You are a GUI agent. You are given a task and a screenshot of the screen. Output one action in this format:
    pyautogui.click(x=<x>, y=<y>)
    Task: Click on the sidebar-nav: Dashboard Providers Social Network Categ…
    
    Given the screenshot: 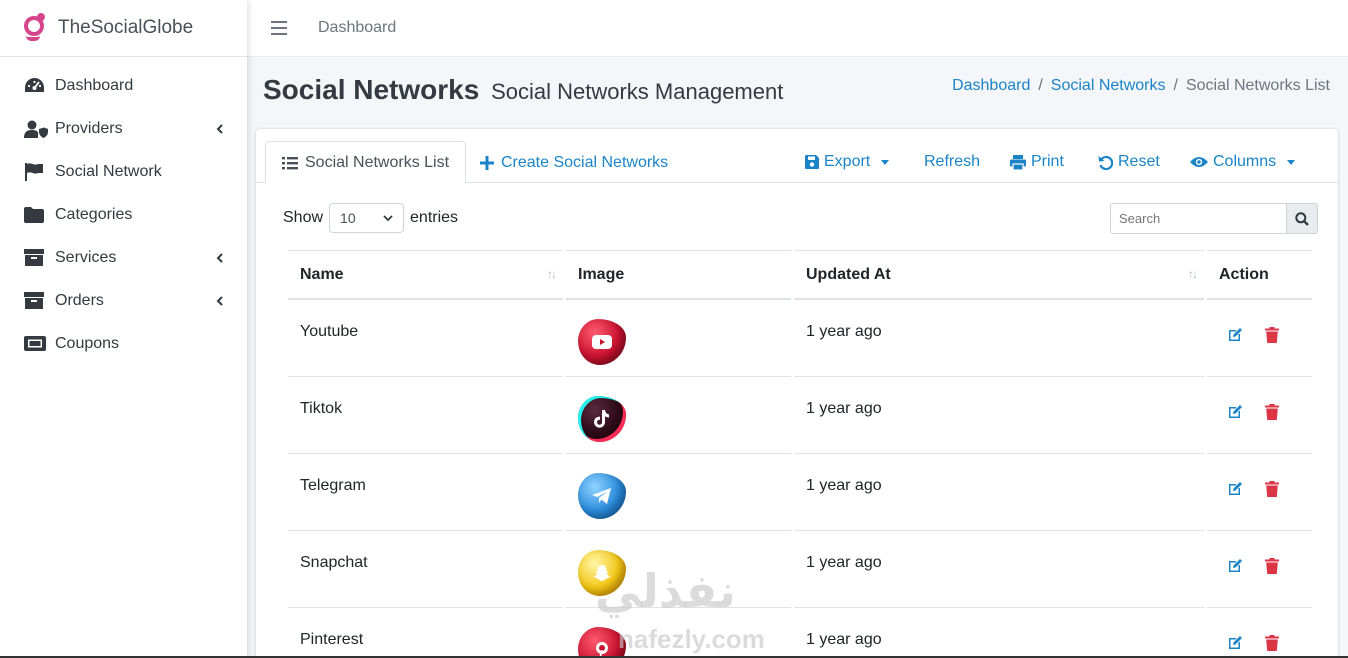 What is the action you would take?
    pyautogui.click(x=123, y=211)
    